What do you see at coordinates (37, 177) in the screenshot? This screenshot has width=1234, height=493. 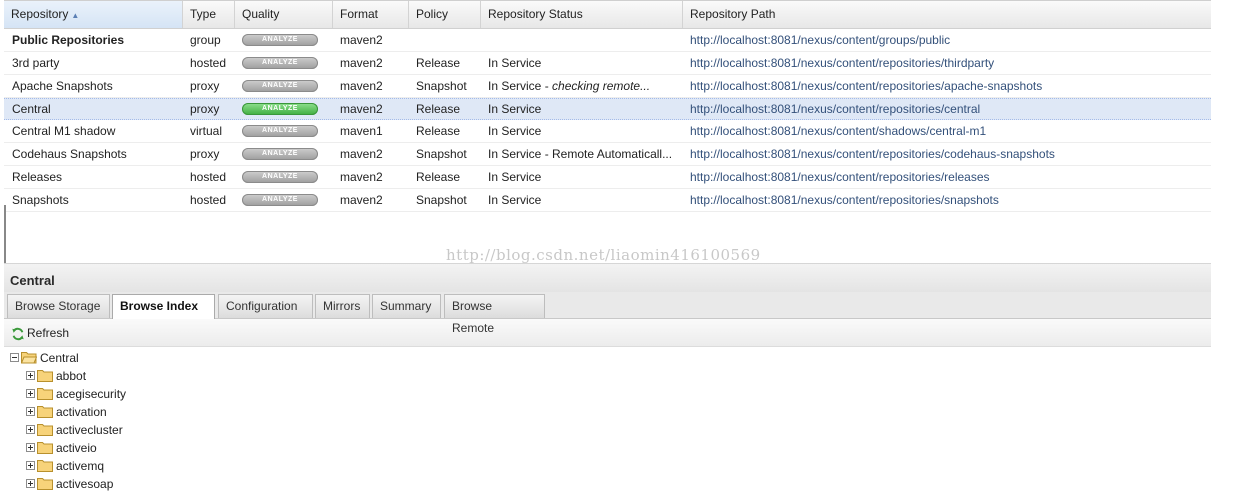 I see `repo-name: Releases` at bounding box center [37, 177].